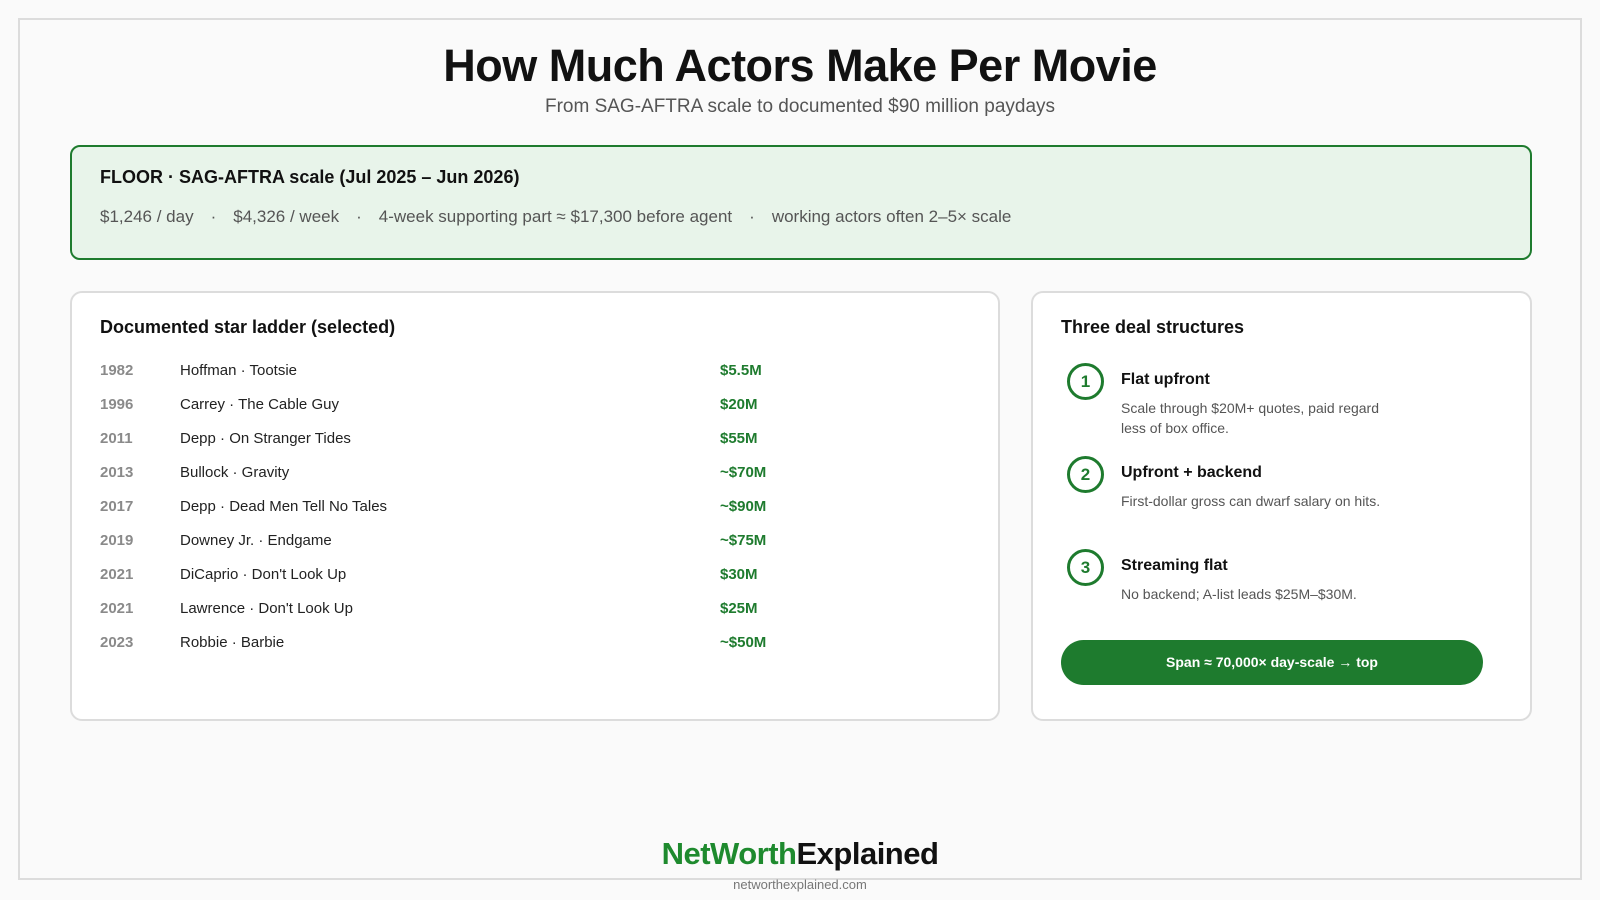  What do you see at coordinates (1239, 594) in the screenshot?
I see `deal-description: No backend; A-list leads $25M–$30M.` at bounding box center [1239, 594].